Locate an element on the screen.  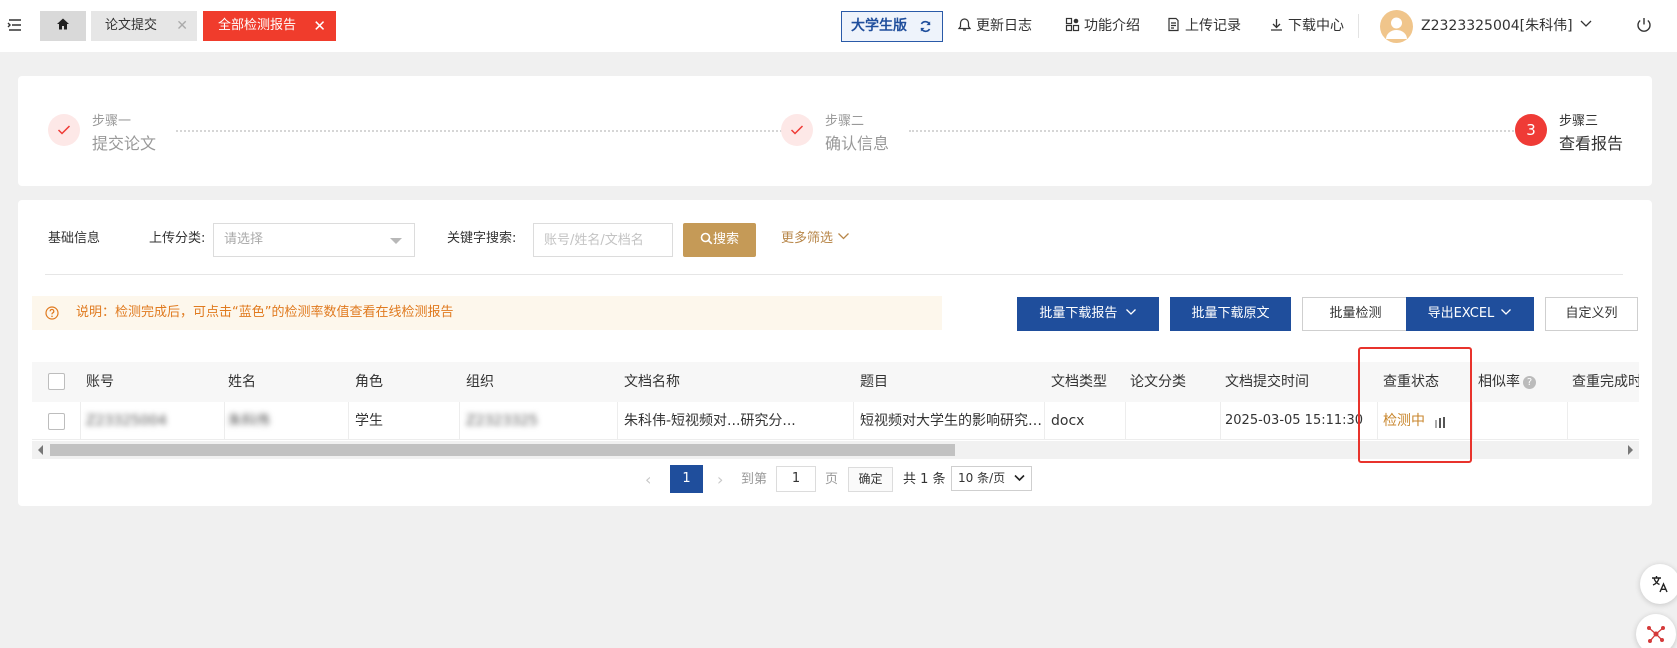
search-button: 搜索 is located at coordinates (719, 240).